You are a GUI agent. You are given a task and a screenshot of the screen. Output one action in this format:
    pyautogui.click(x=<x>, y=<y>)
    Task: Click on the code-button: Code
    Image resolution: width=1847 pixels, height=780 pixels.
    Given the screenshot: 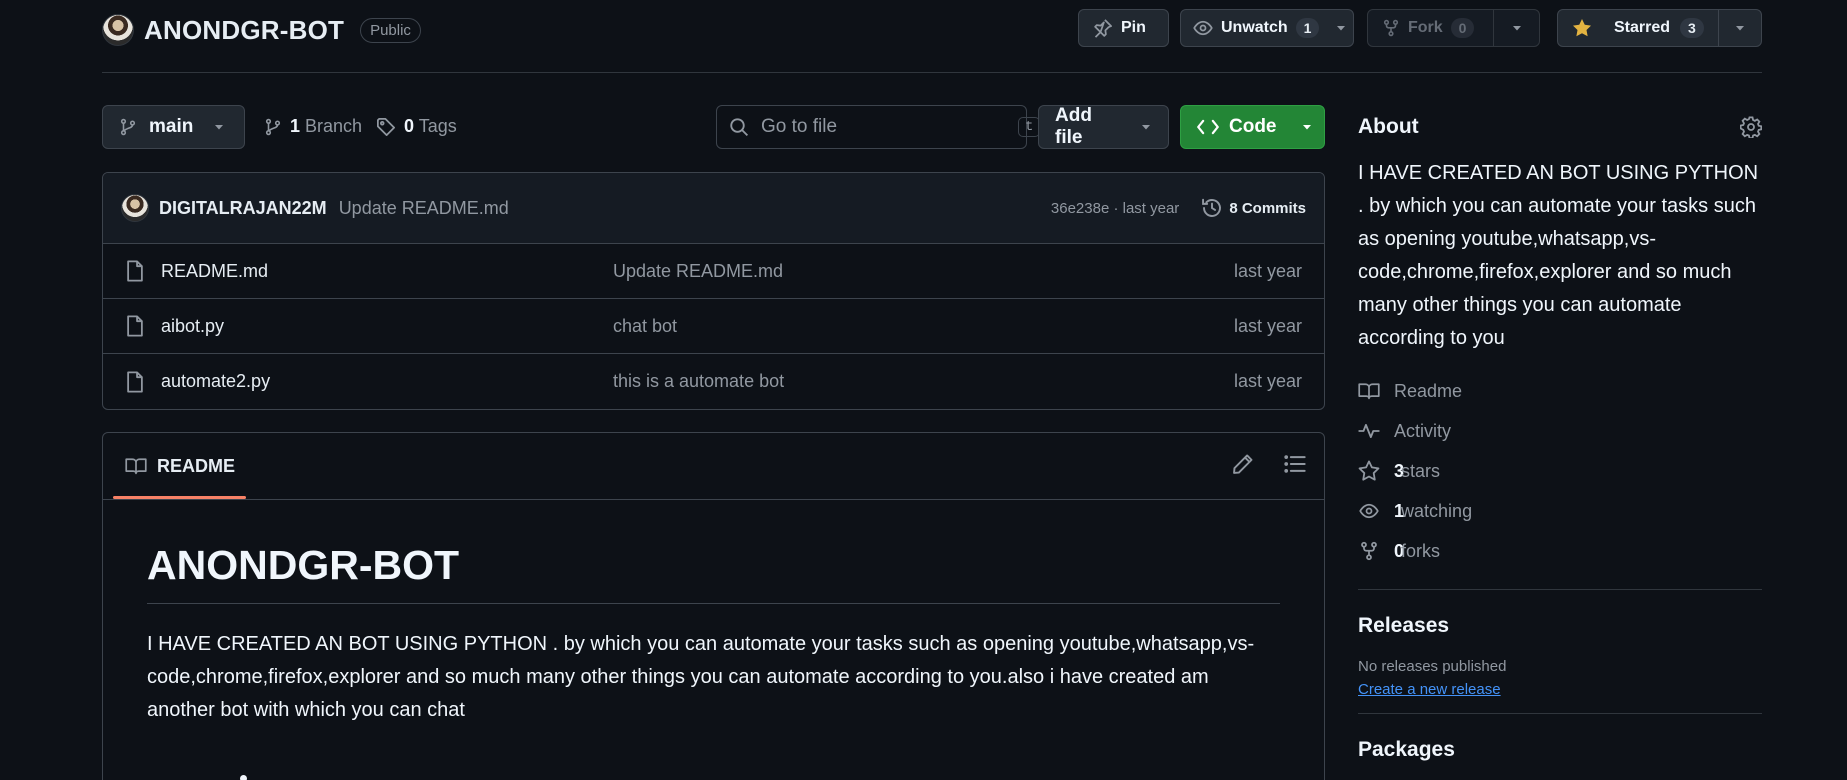 What is the action you would take?
    pyautogui.click(x=1252, y=127)
    